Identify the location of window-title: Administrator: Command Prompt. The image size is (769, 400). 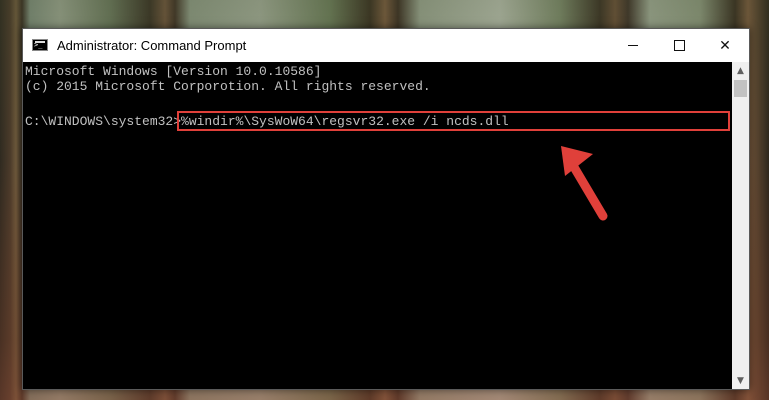
(152, 45).